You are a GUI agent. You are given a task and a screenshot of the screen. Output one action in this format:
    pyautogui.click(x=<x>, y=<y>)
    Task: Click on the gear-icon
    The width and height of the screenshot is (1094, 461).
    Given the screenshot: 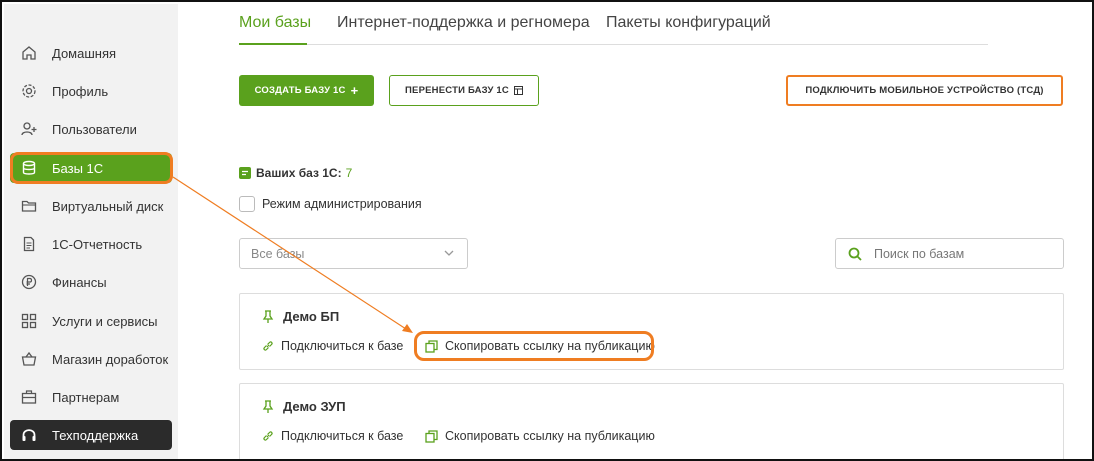 What is the action you would take?
    pyautogui.click(x=29, y=91)
    